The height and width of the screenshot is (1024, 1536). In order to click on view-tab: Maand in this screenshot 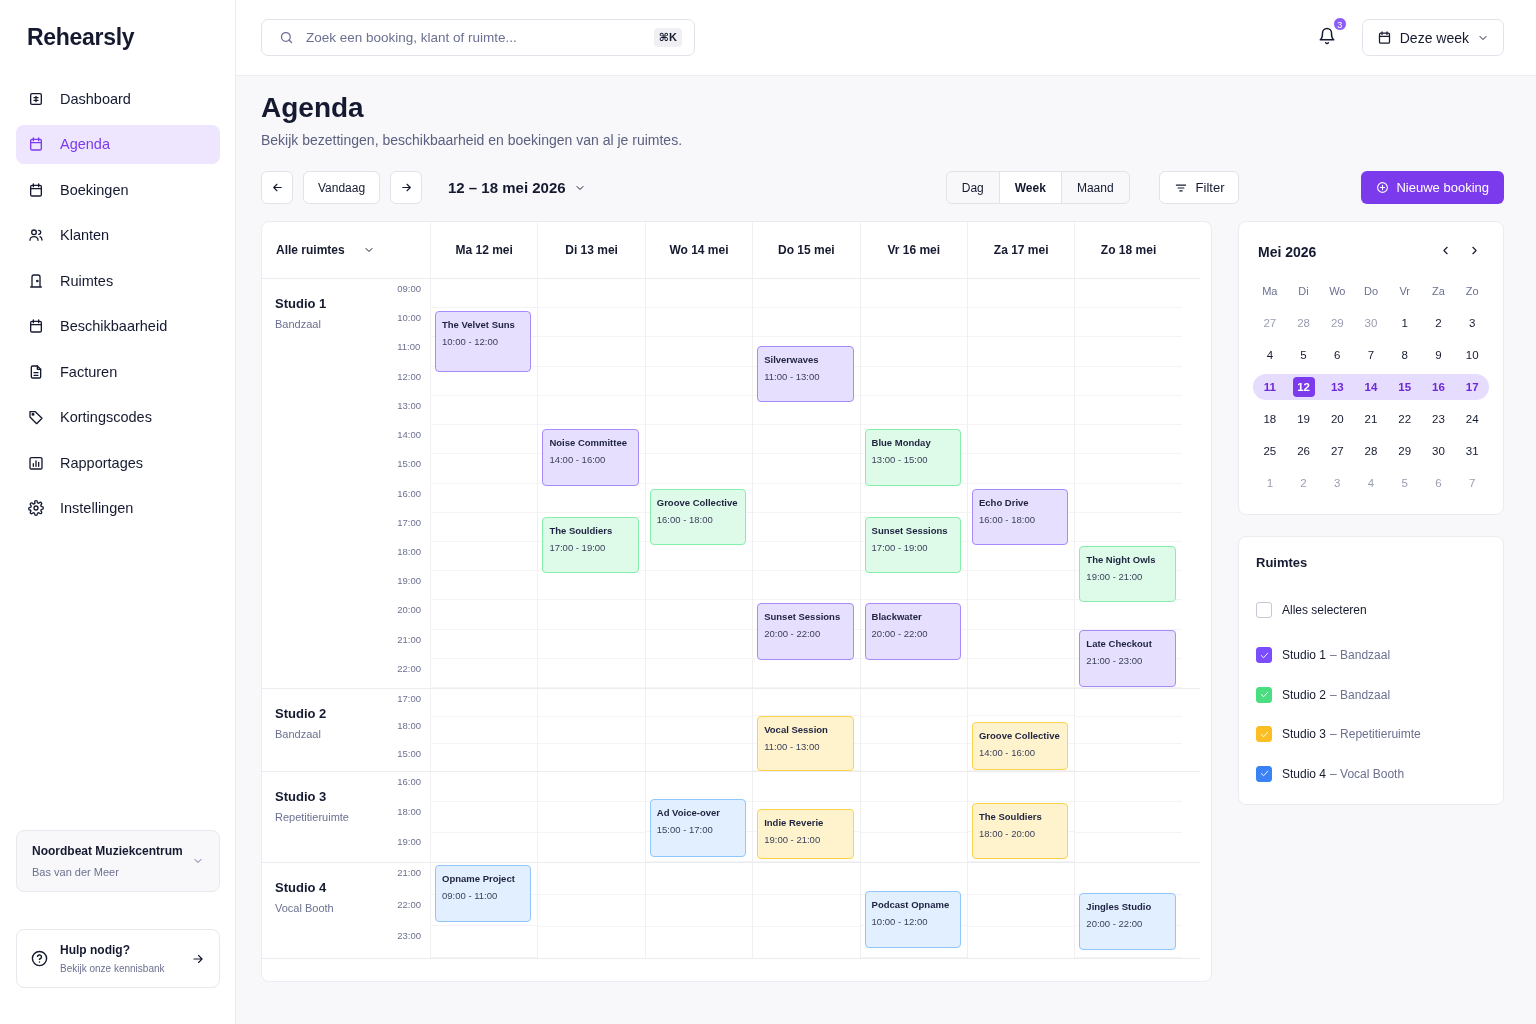, I will do `click(1095, 187)`.